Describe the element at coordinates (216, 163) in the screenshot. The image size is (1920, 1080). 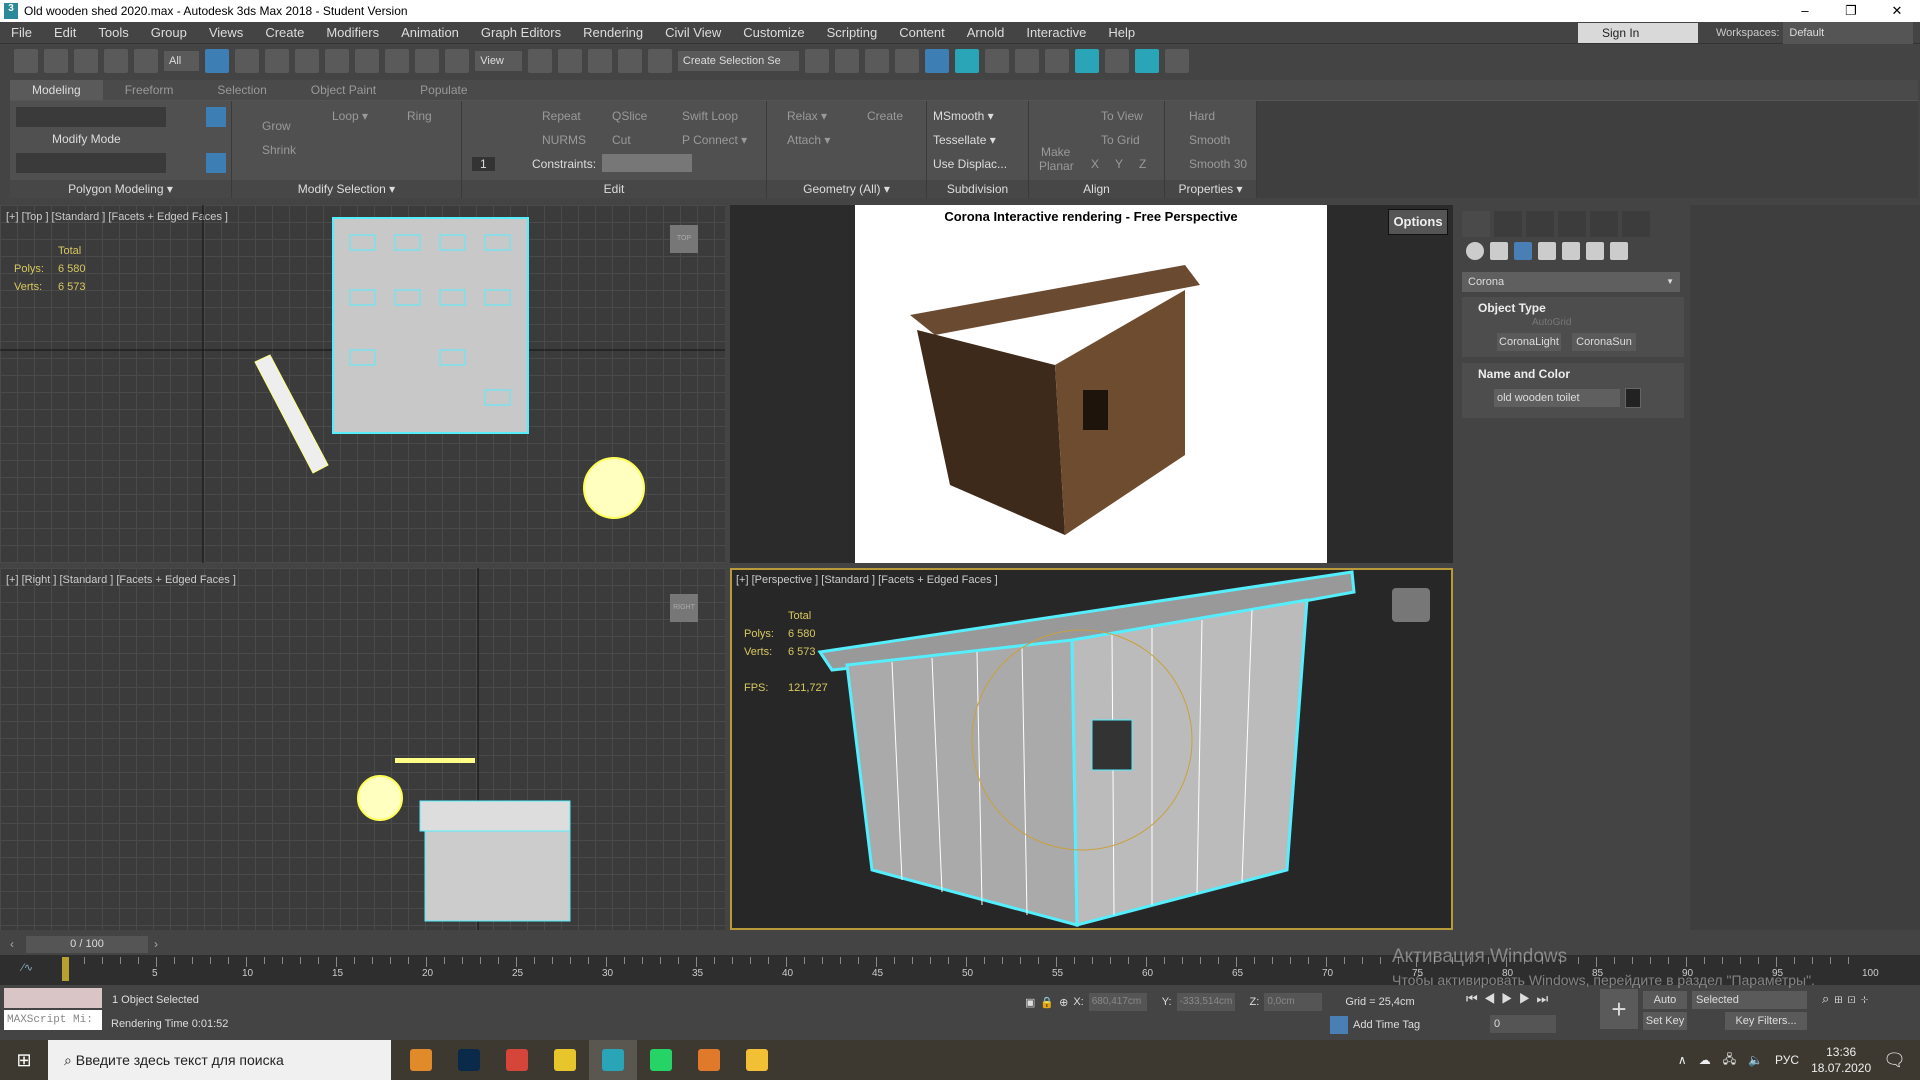
I see `show-end-result-button` at that location.